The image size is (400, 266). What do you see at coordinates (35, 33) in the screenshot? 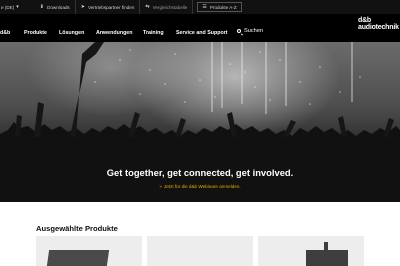
I see `nav-item-produkte: Produkte` at bounding box center [35, 33].